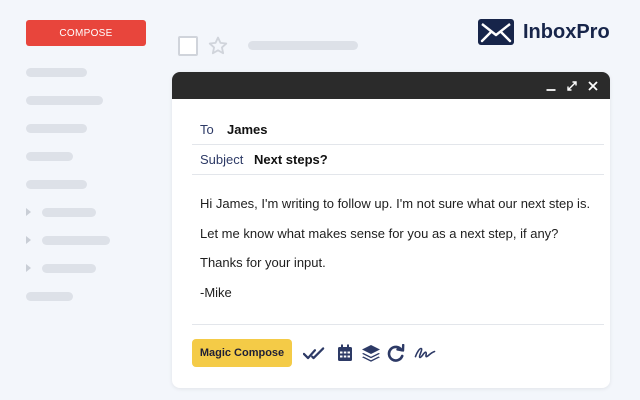 The image size is (640, 400). Describe the element at coordinates (247, 129) in the screenshot. I see `to-value: James` at that location.